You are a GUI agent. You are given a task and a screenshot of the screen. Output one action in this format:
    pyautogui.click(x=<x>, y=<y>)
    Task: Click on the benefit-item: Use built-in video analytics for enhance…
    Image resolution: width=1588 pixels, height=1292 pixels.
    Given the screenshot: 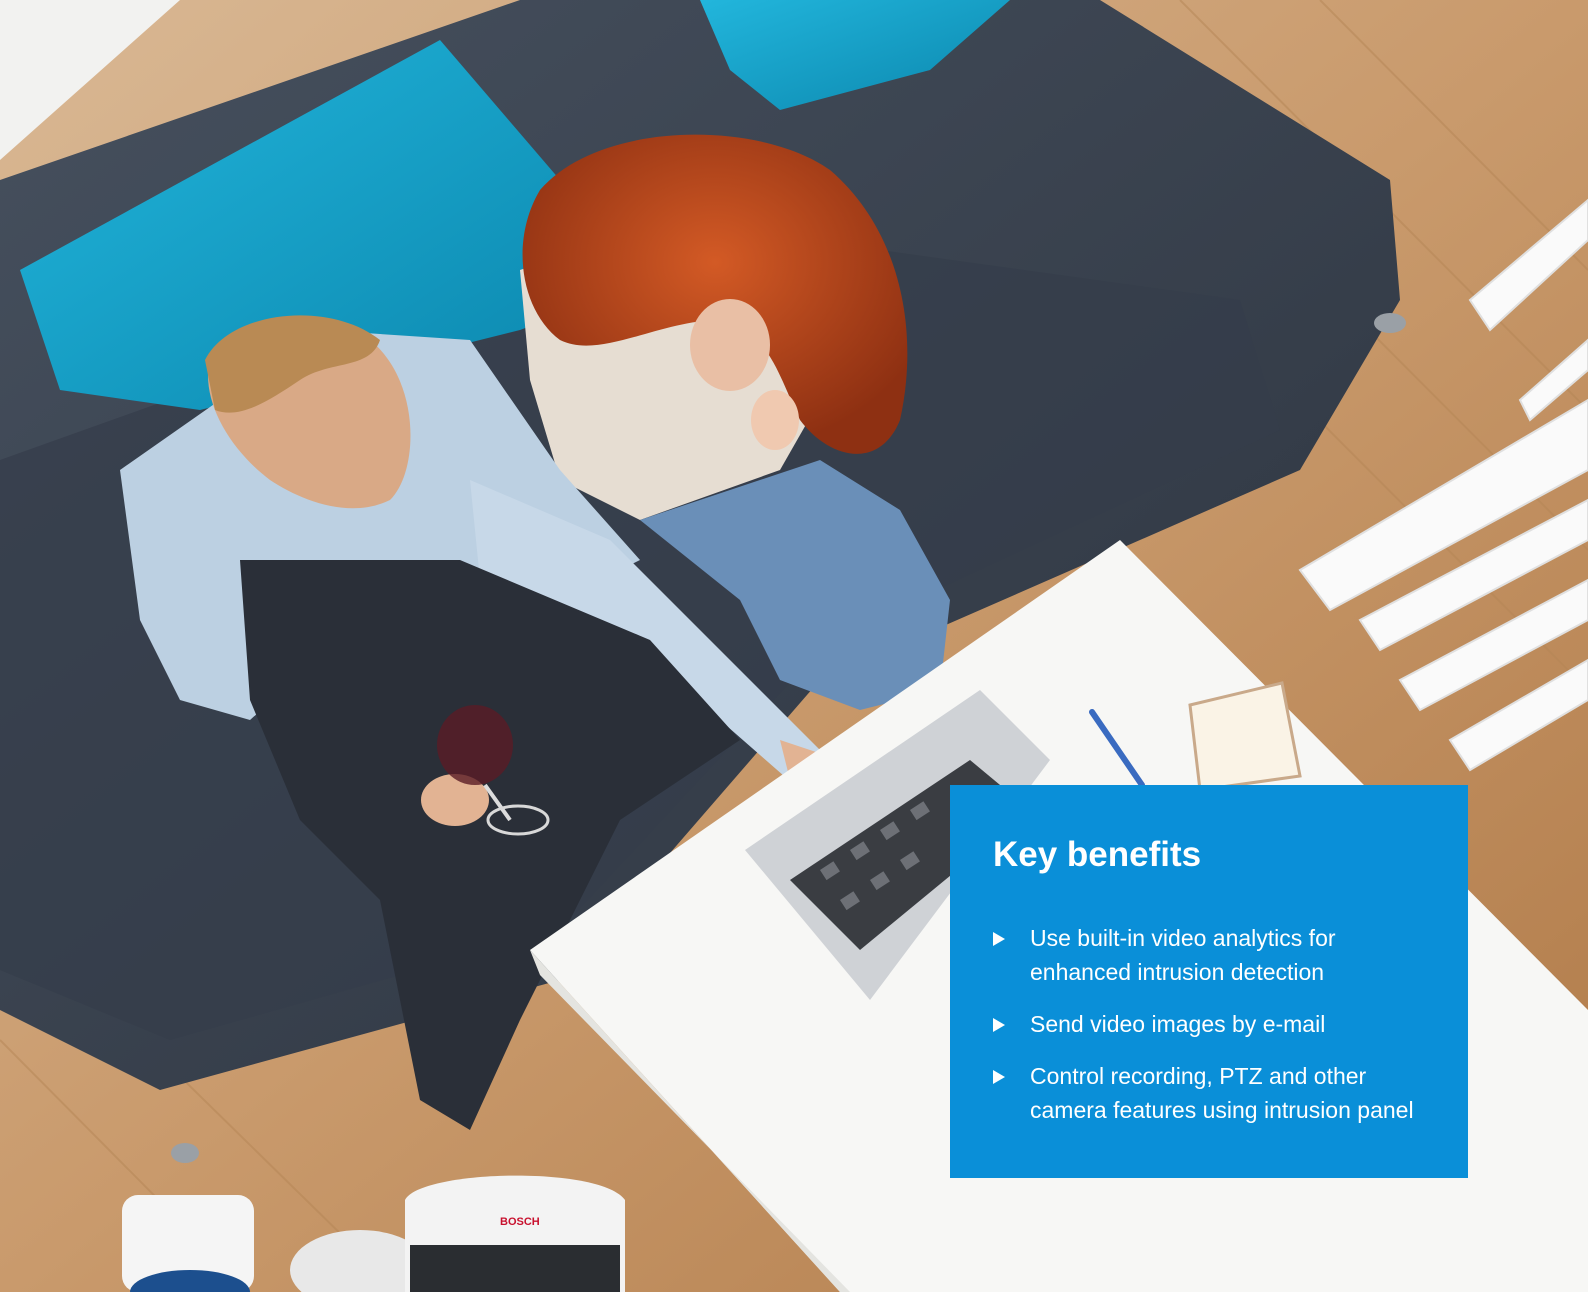 What is the action you would take?
    pyautogui.click(x=1215, y=955)
    